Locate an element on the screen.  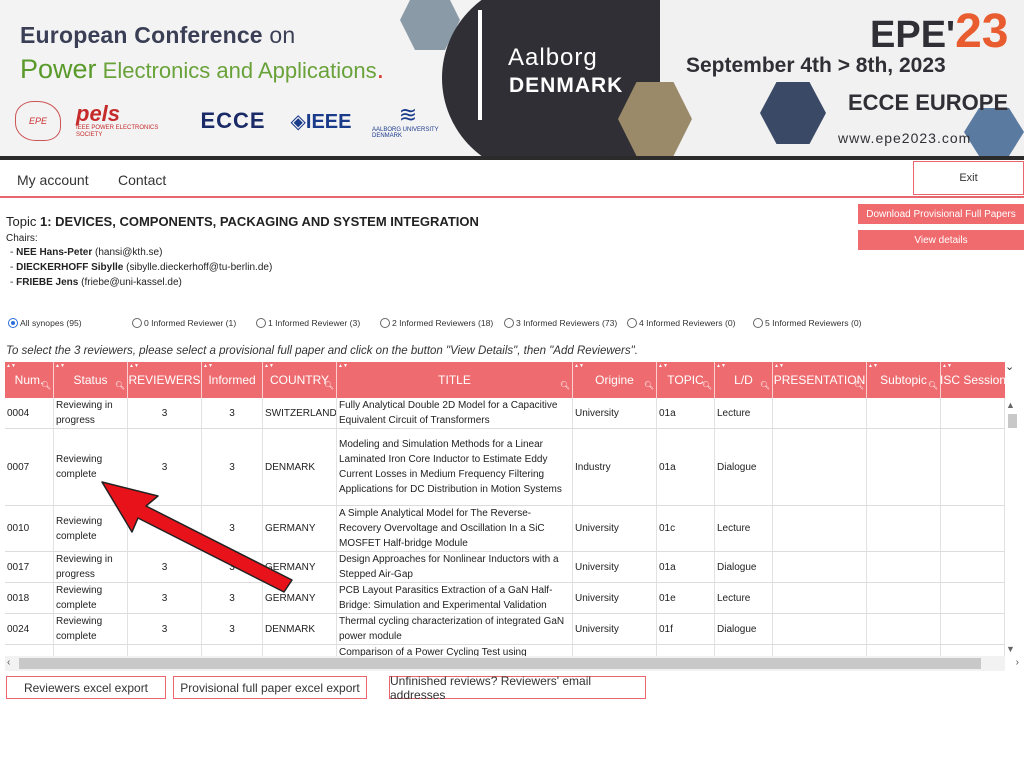
cell-num: 0007 is located at coordinates (29, 467).